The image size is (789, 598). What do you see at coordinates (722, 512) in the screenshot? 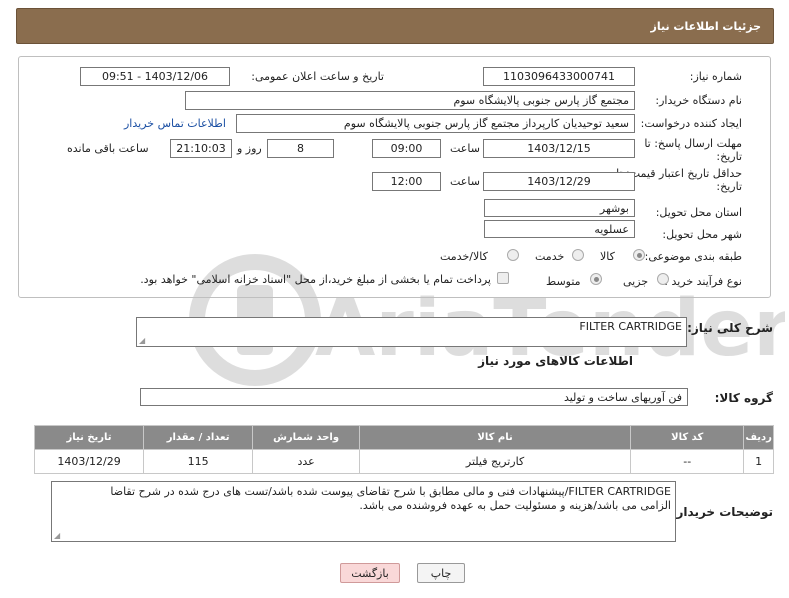
I see `buyer-notes-label: توضیحات خریدار:` at bounding box center [722, 512].